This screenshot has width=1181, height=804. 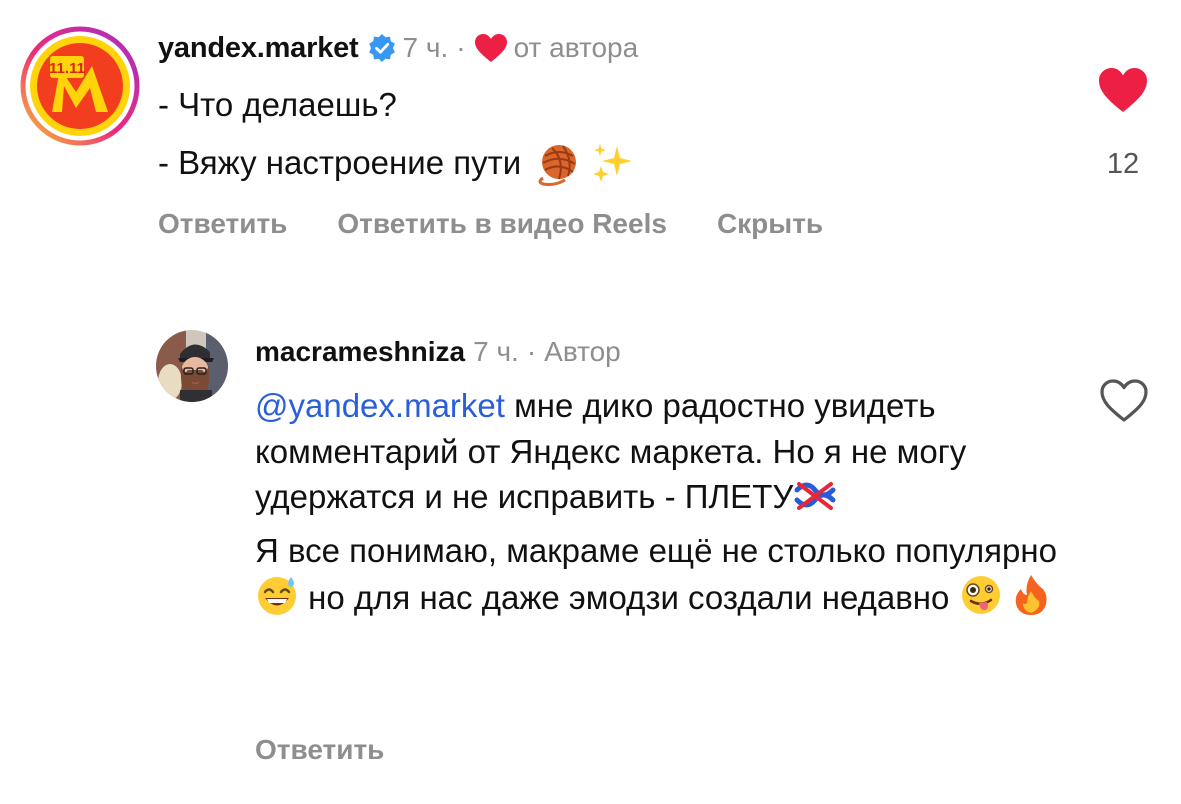 What do you see at coordinates (981, 595) in the screenshot?
I see `zany-face-emoji` at bounding box center [981, 595].